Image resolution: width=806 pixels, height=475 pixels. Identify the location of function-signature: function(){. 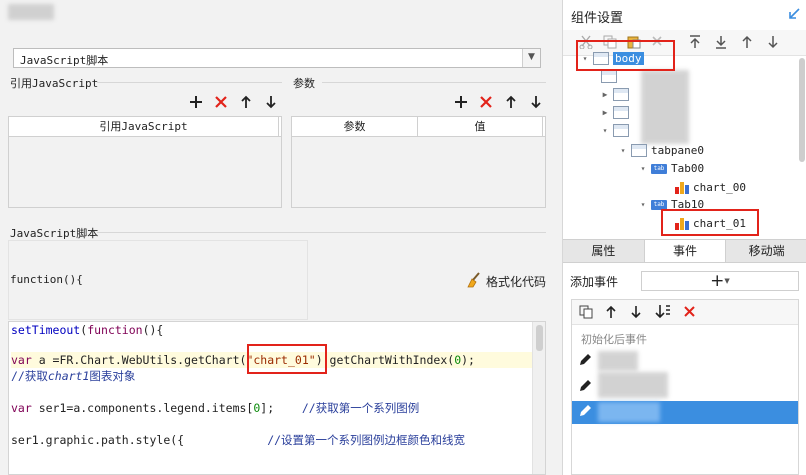
(46, 279).